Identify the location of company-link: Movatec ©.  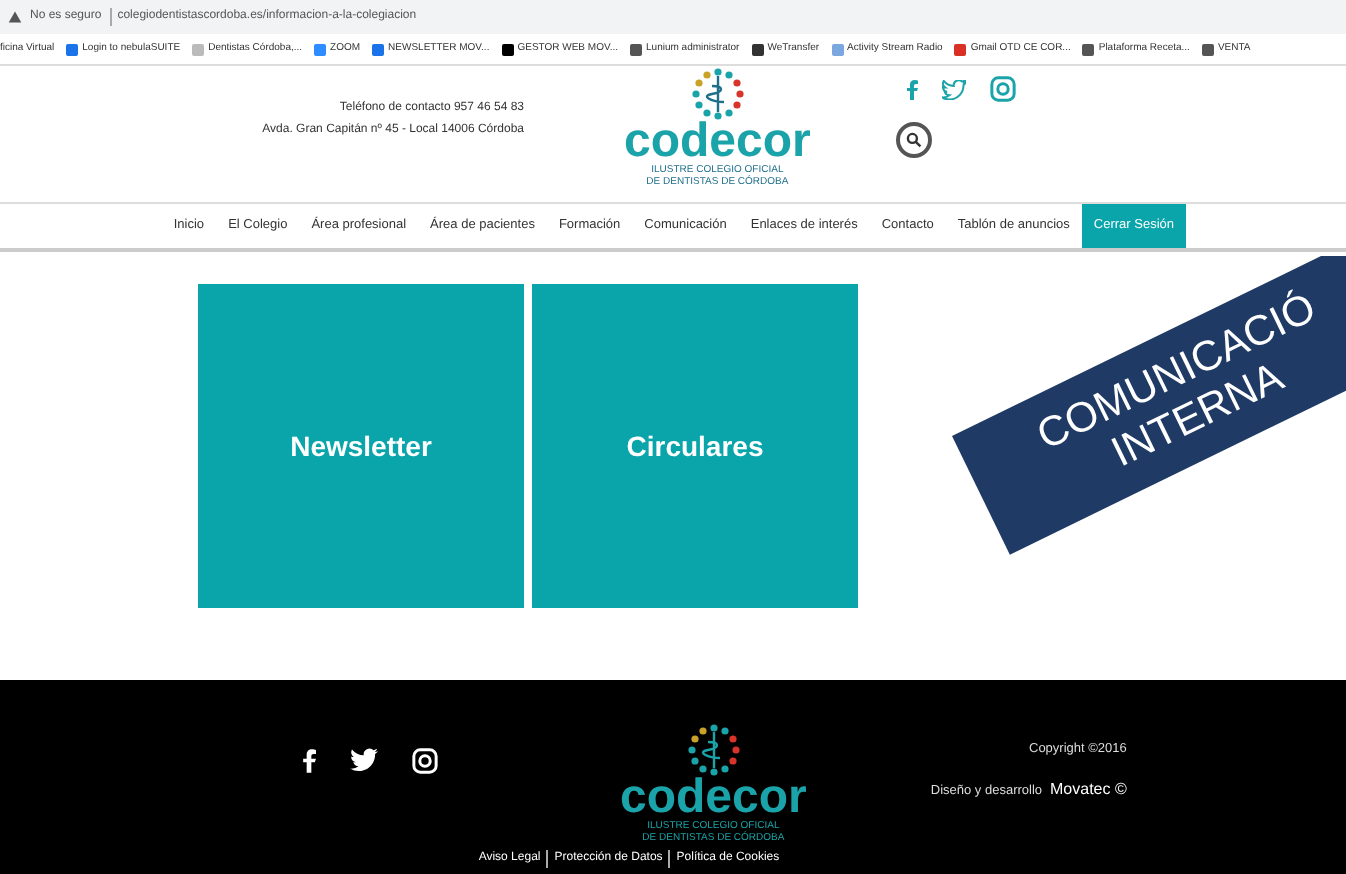
(1088, 789).